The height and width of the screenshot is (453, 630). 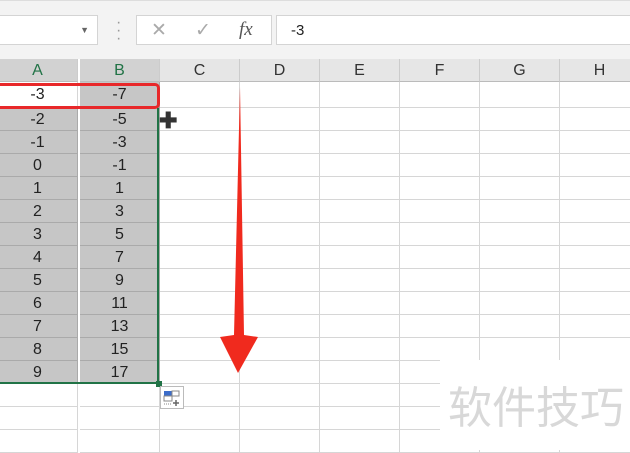 I want to click on column-header-A: A, so click(x=39, y=70).